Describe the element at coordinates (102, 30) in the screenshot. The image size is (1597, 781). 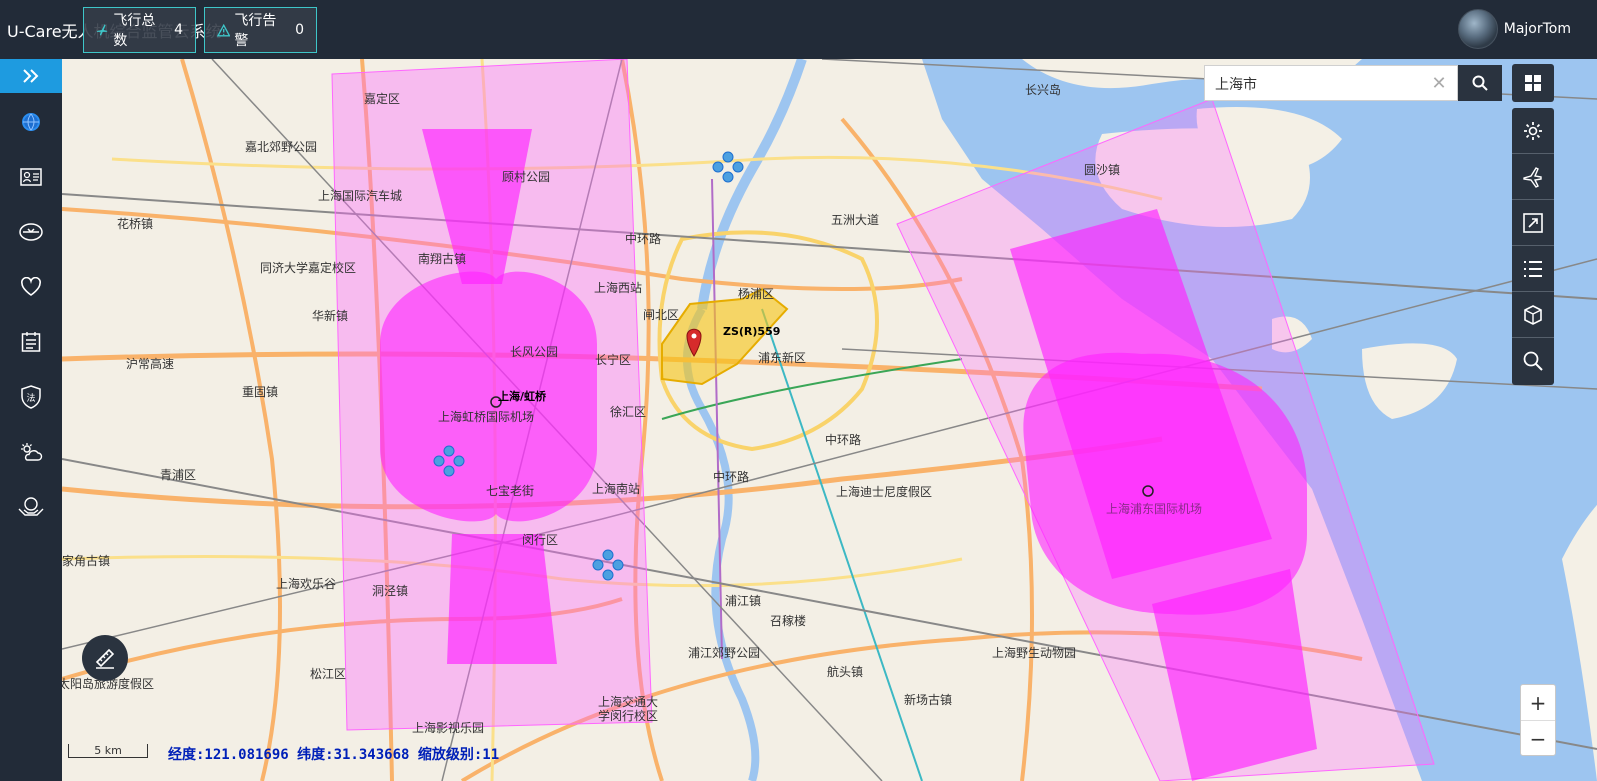
I see `airplane-icon` at that location.